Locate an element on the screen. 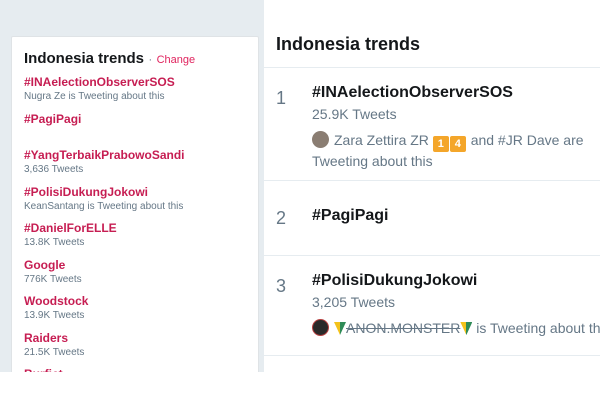  trend-name: #YangTerbaikPrabowoSandi is located at coordinates (139, 155).